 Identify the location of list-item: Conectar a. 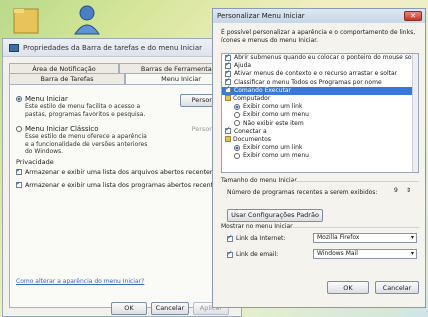
(320, 130).